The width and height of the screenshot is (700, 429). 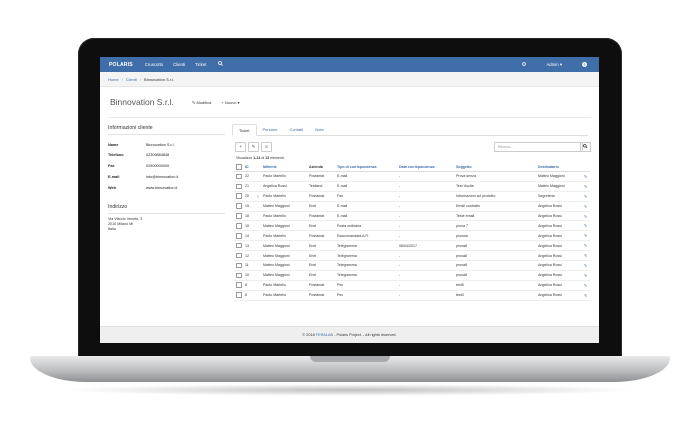 I want to click on list-view-button: ≡, so click(x=266, y=147).